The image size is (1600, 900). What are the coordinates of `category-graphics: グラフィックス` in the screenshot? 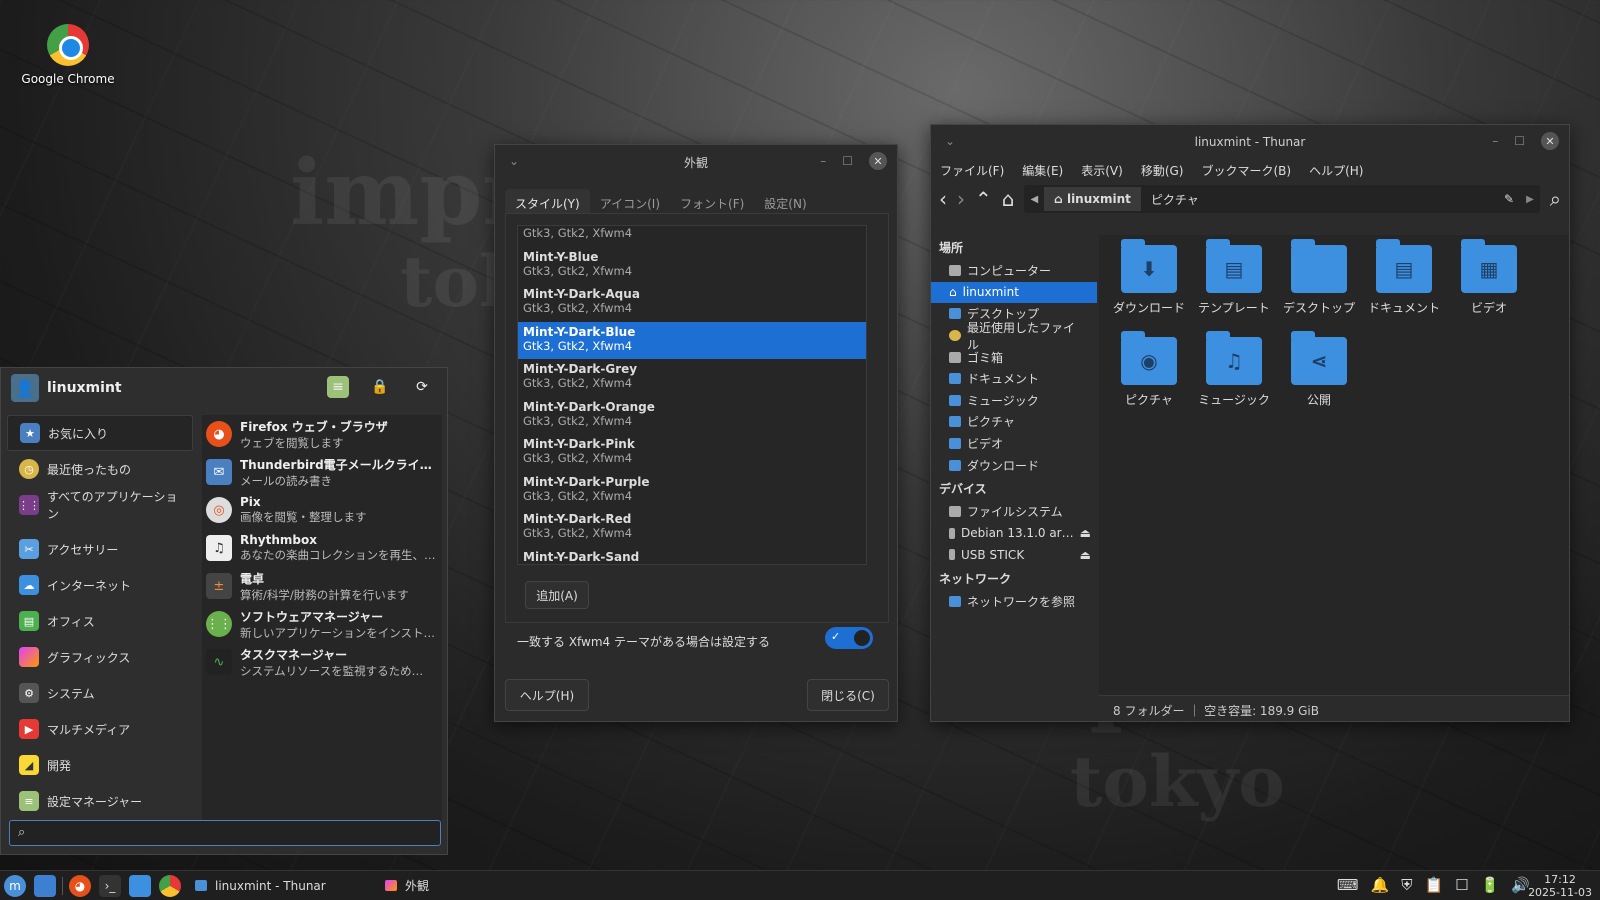 It's located at (100, 657).